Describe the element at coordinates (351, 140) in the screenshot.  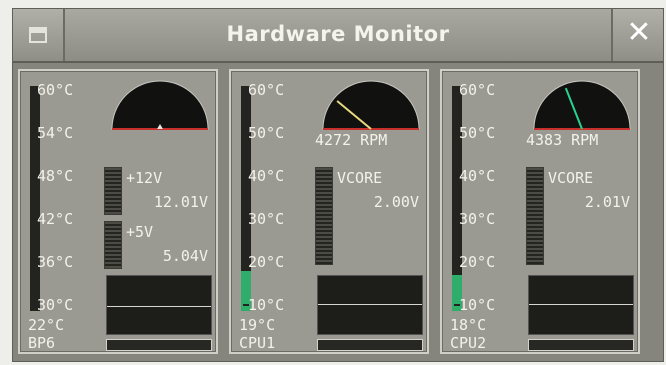
I see `fan-rpm: 4272 RPM` at that location.